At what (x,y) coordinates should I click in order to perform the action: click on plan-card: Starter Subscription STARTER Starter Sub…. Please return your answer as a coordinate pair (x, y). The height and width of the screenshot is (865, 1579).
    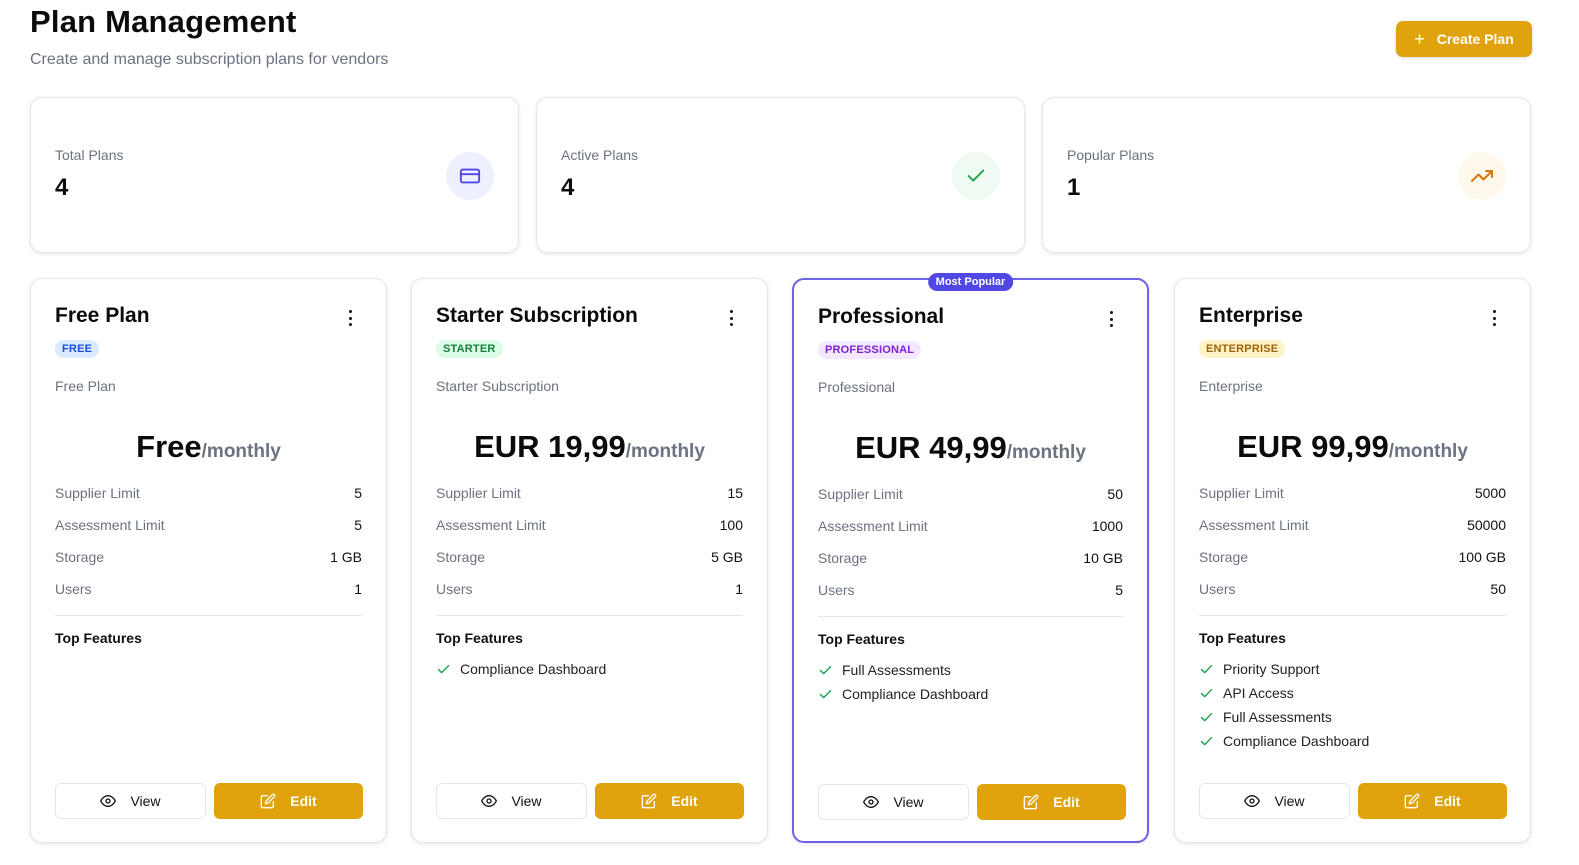
    Looking at the image, I should click on (589, 560).